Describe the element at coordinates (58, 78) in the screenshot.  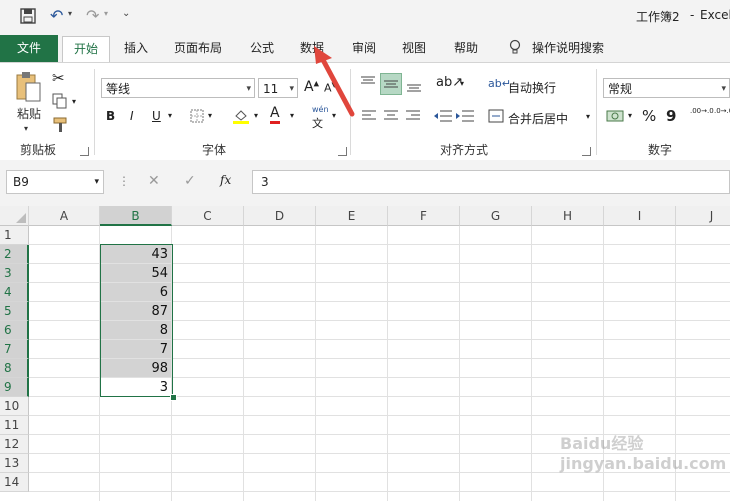
I see `cut-icon: ✂` at that location.